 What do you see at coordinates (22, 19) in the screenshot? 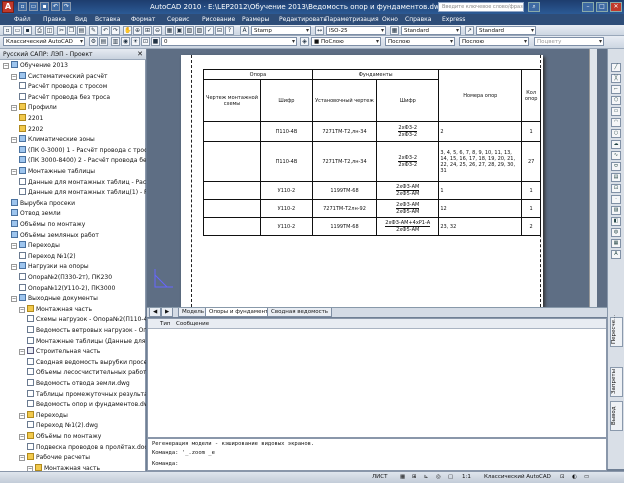
I see `menu-file: Файл` at bounding box center [22, 19].